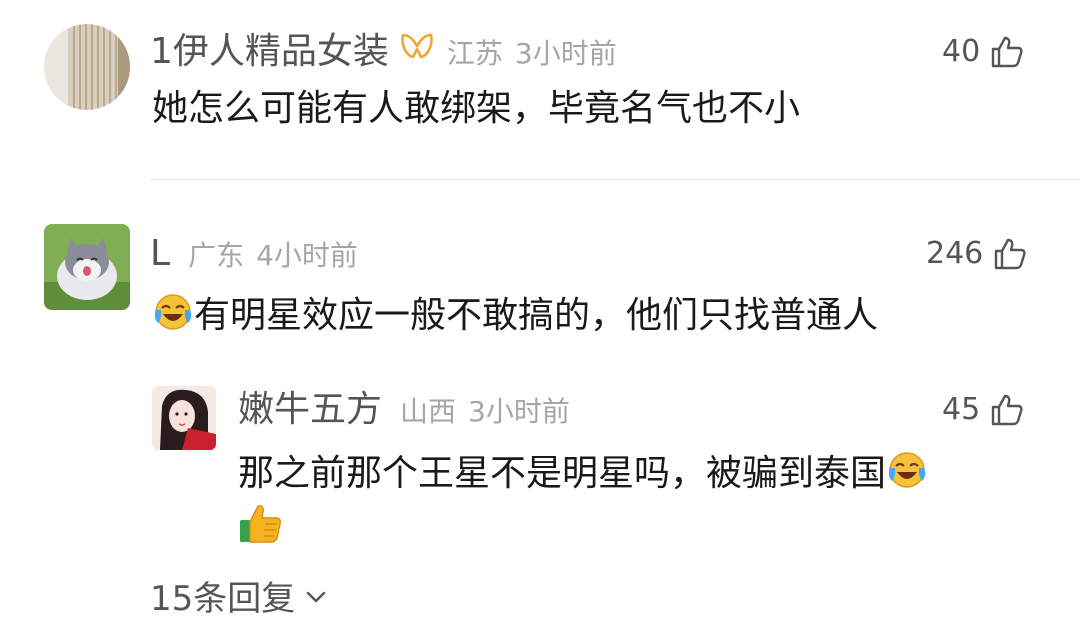  Describe the element at coordinates (254, 255) in the screenshot. I see `comment-header: L 广东 4小时前` at that location.